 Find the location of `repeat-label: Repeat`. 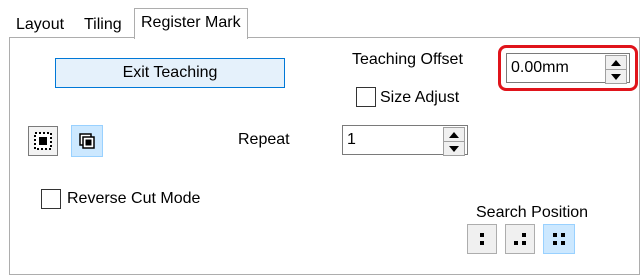

repeat-label: Repeat is located at coordinates (264, 139).